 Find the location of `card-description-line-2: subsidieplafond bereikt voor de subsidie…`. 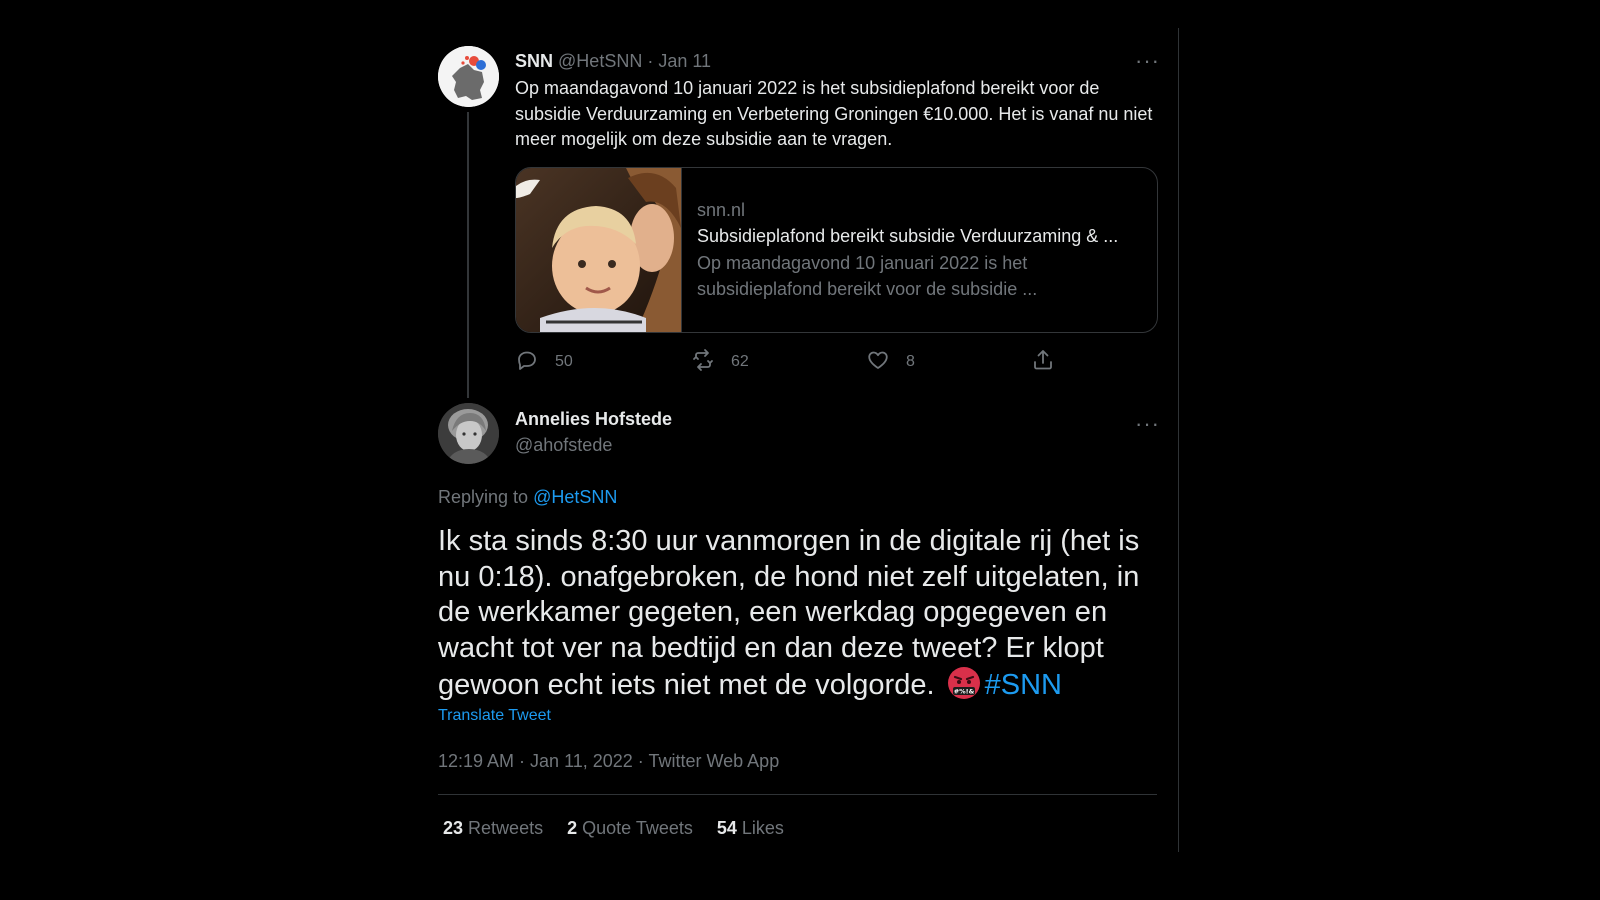

card-description-line-2: subsidieplafond bereikt voor de subsidie… is located at coordinates (867, 289).